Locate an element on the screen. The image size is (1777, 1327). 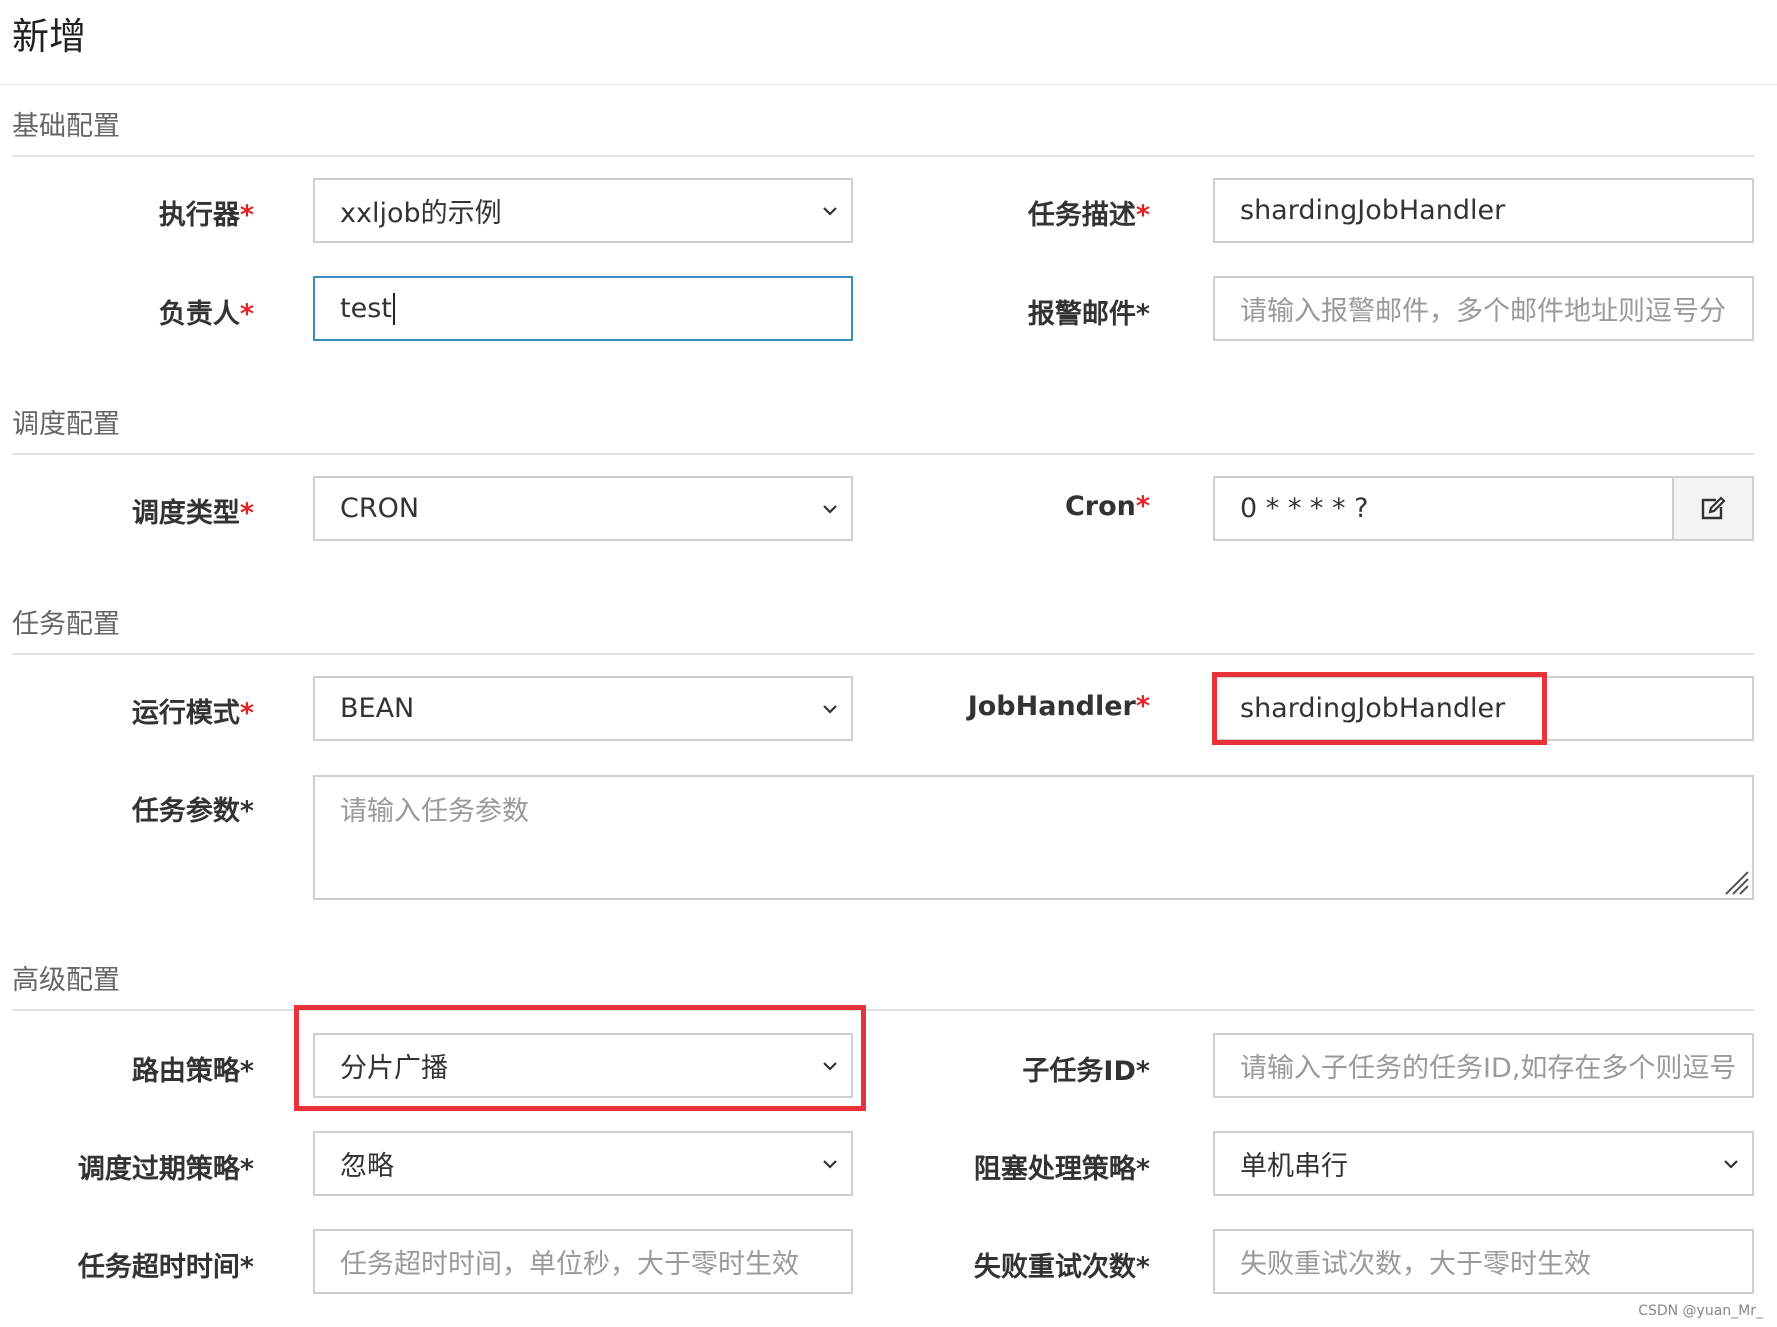
author-input: test is located at coordinates (583, 308).